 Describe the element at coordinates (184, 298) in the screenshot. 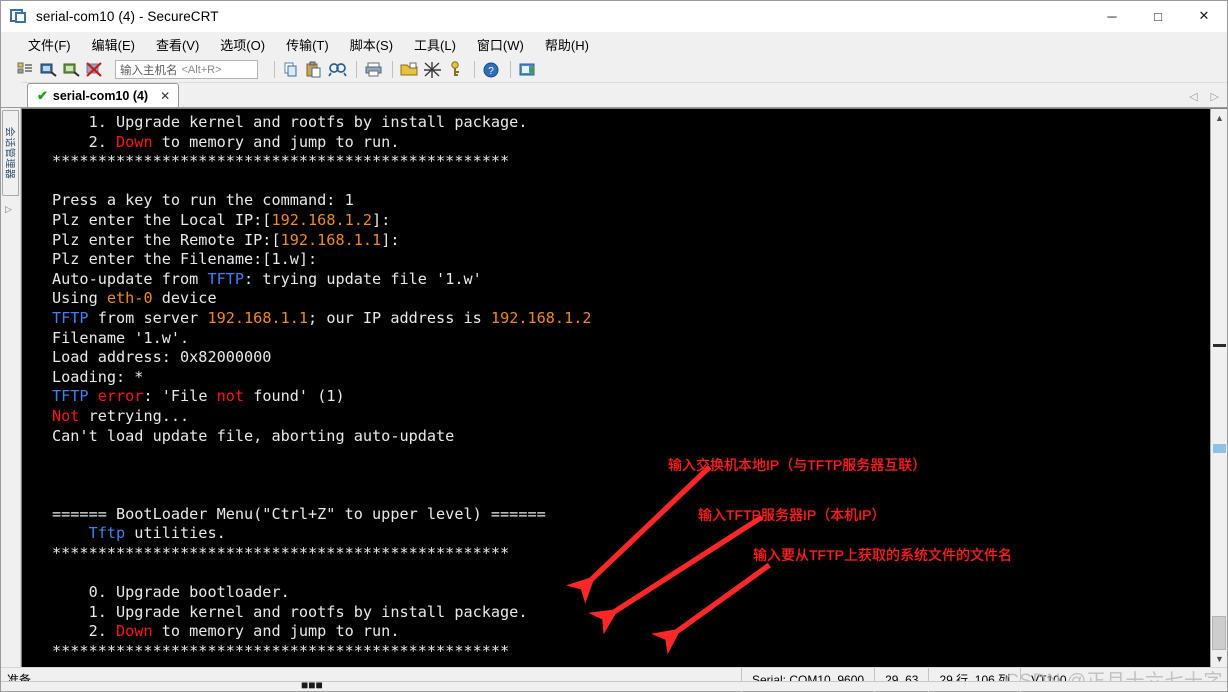

I see `terminal-span: device` at that location.